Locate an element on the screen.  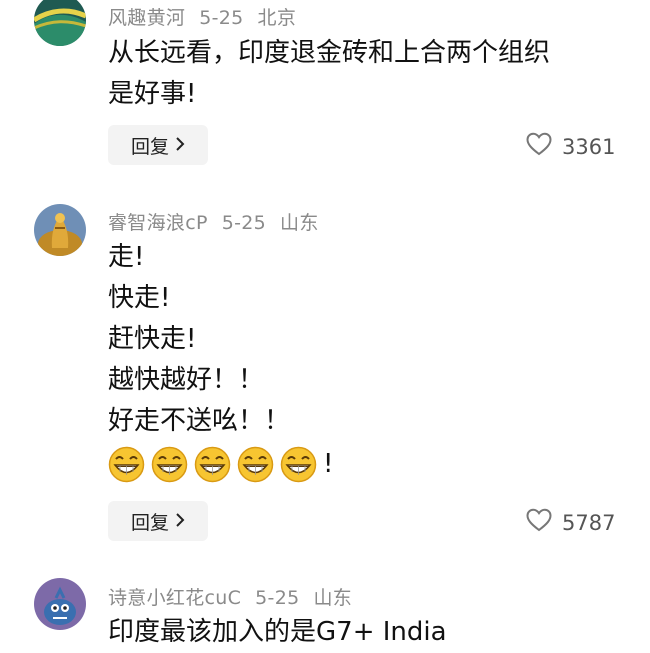
comment-line: 好走不送吆！！ is located at coordinates (199, 421).